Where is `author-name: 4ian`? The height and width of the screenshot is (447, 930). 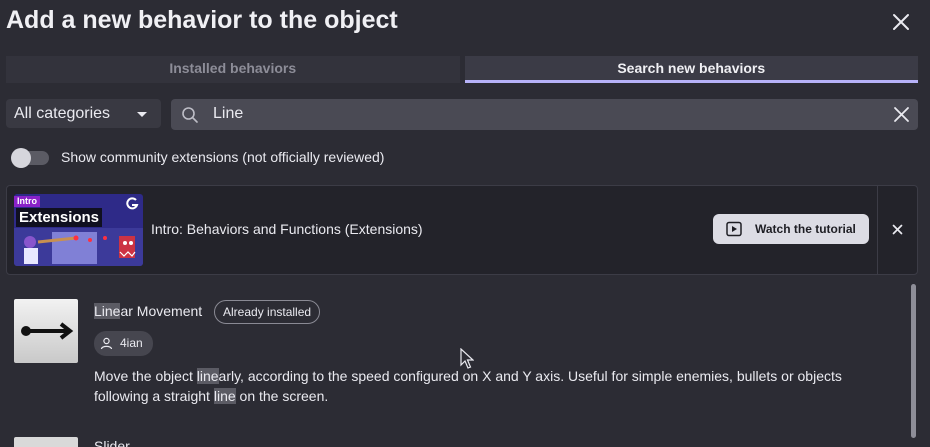
author-name: 4ian is located at coordinates (131, 343).